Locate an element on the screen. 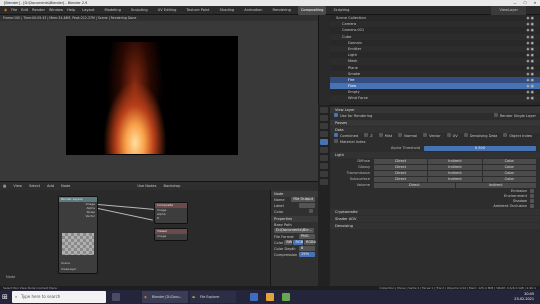  pass-toggle: UV is located at coordinates (452, 136).